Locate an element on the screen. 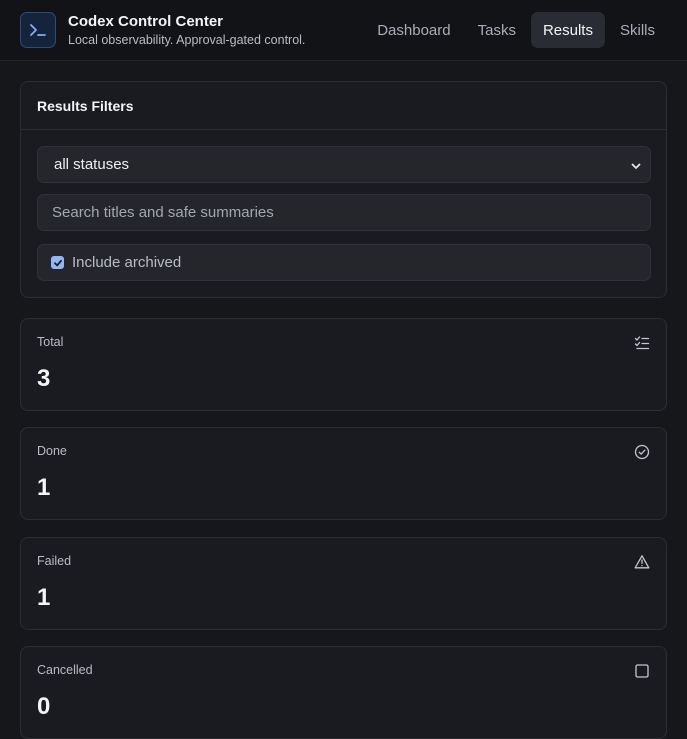  main-nav: Dashboard Tasks Results Skills is located at coordinates (516, 30).